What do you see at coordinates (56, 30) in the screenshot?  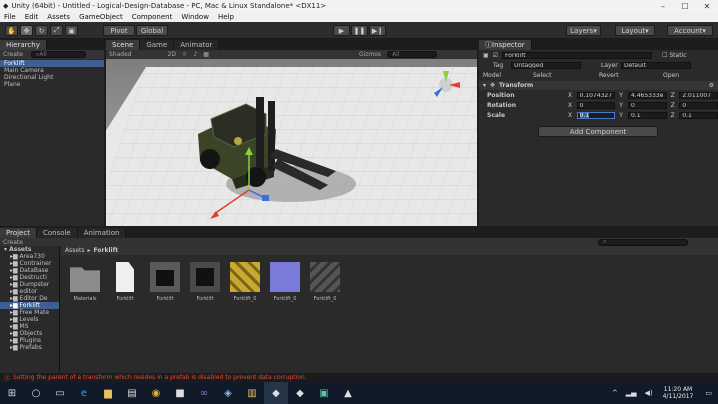 I see `scale-tool-icon: ⤢` at bounding box center [56, 30].